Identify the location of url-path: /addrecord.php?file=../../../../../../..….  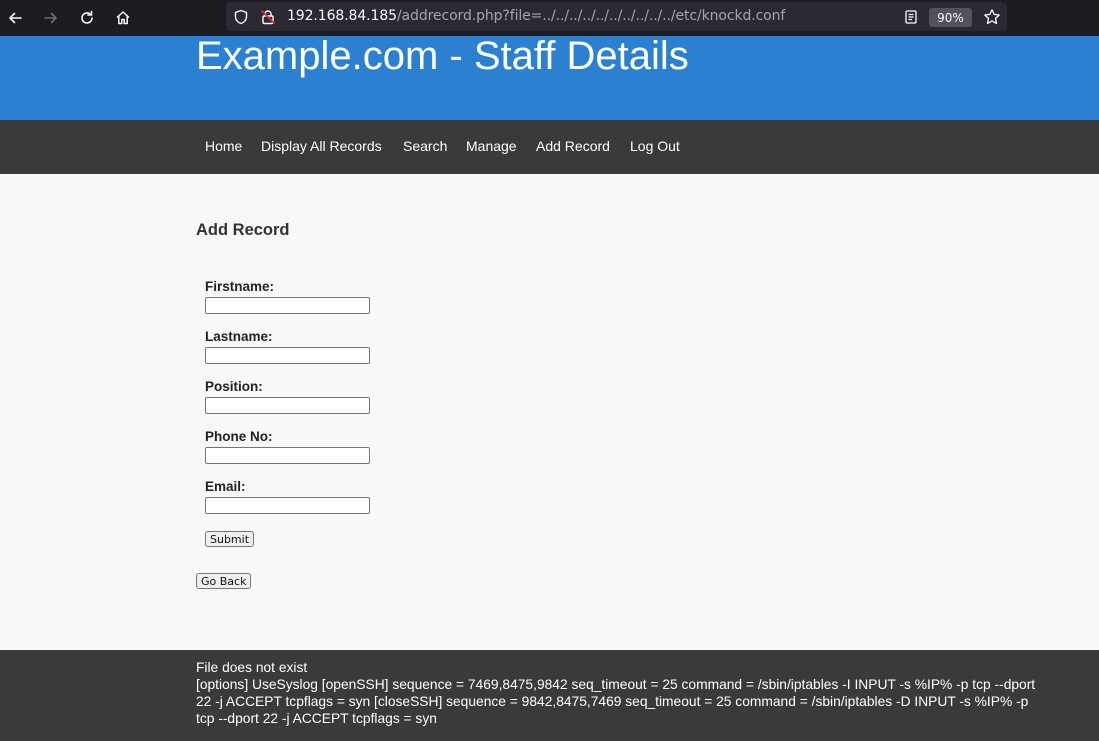
(591, 16).